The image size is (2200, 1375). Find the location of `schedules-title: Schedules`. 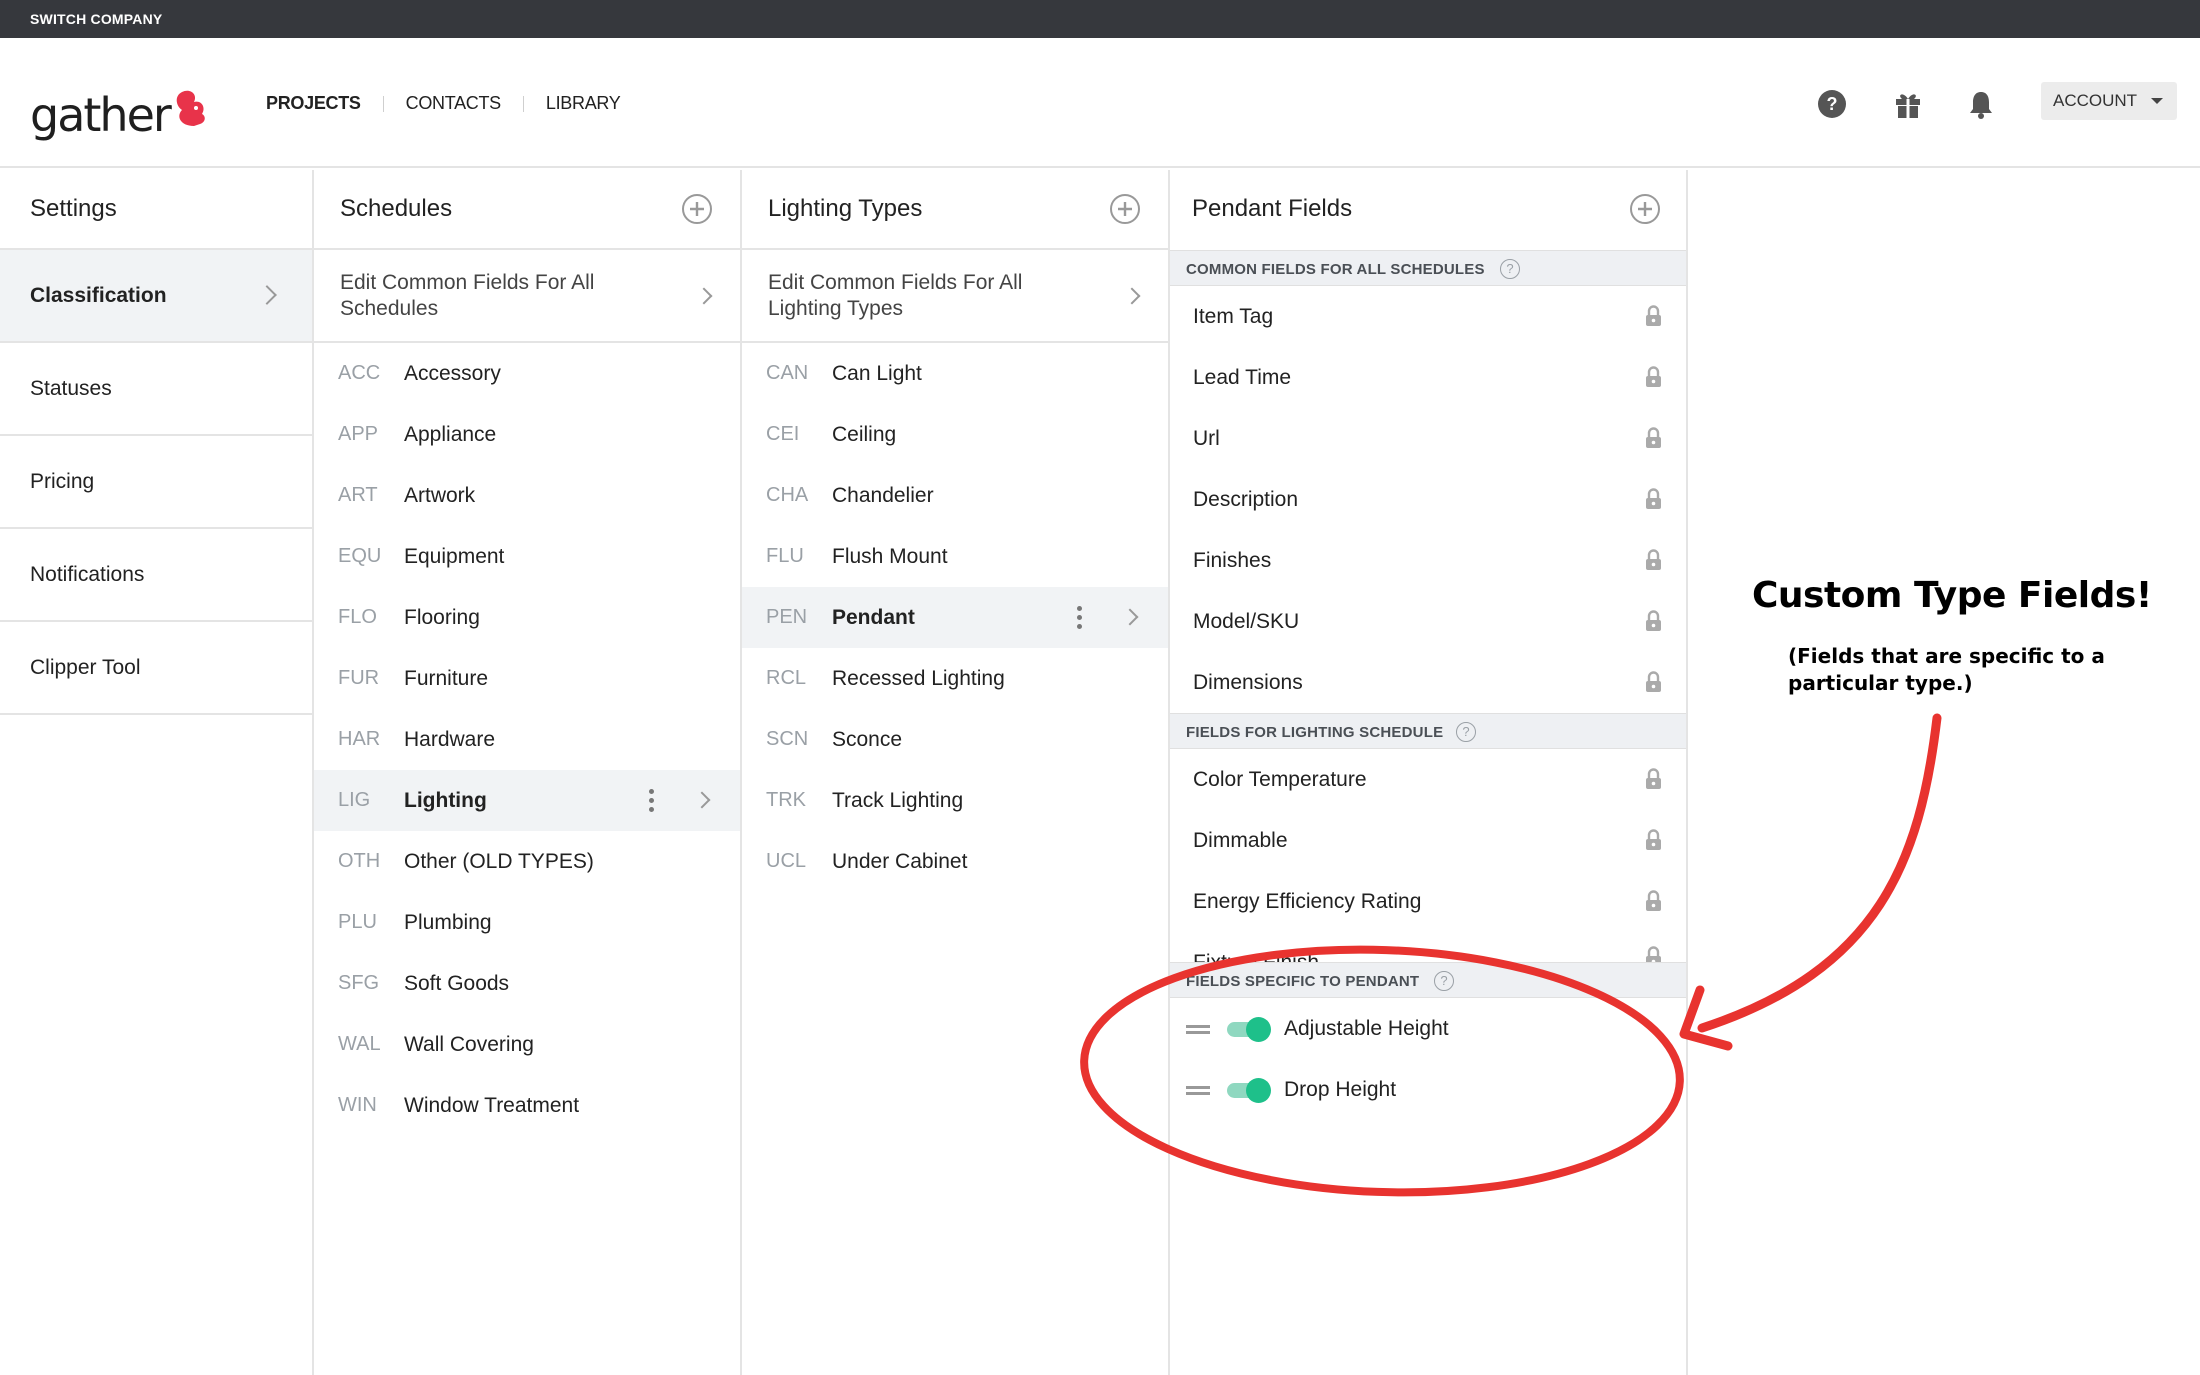

schedules-title: Schedules is located at coordinates (396, 208).